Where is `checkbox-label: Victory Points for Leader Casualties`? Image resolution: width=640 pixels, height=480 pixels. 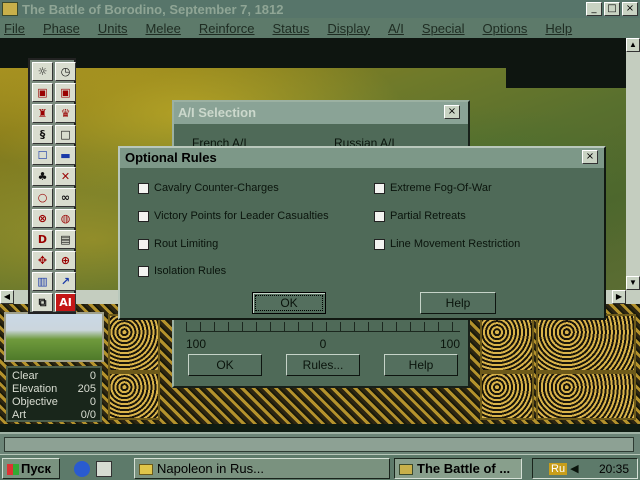
checkbox-label: Victory Points for Leader Casualties is located at coordinates (241, 216).